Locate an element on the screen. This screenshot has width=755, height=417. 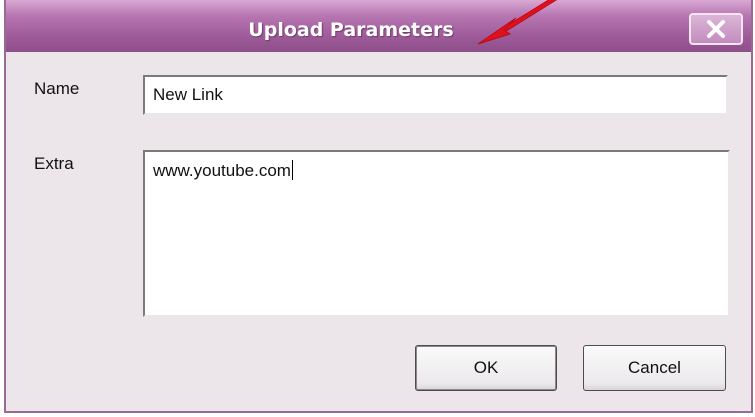
close-button is located at coordinates (716, 29).